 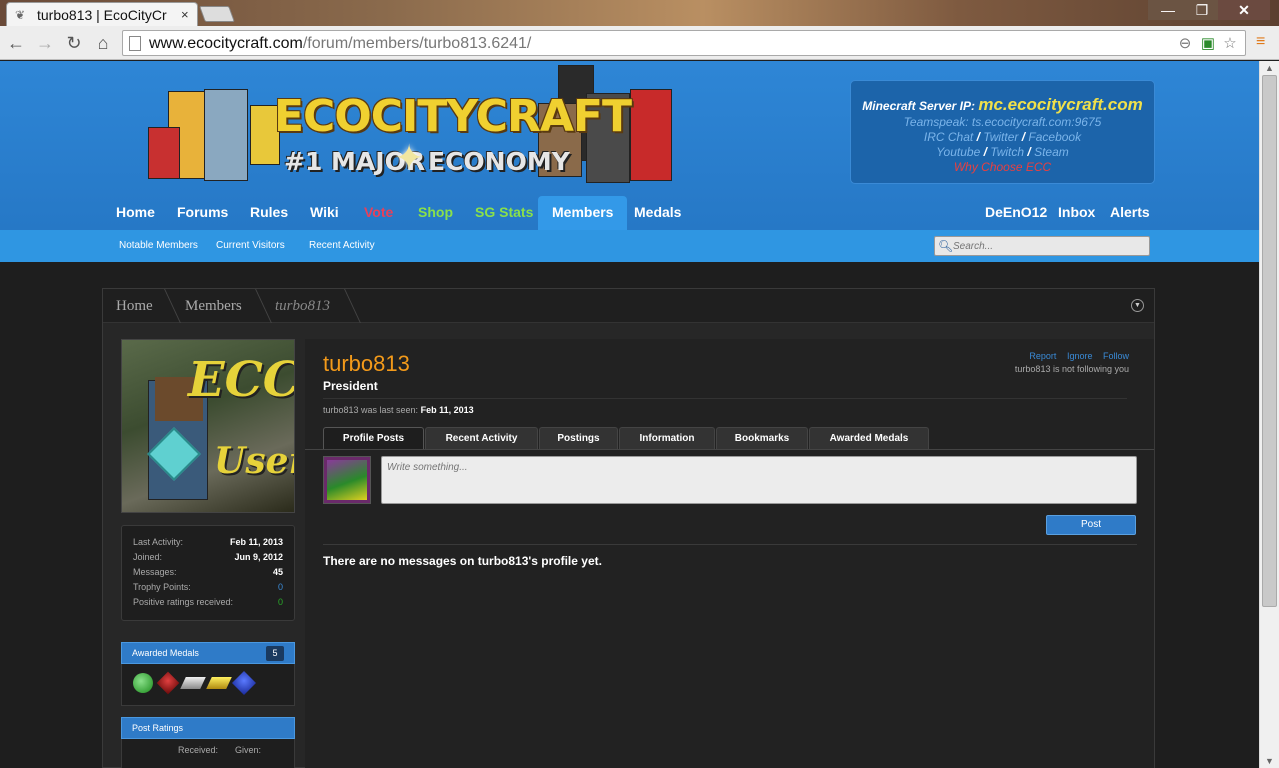 What do you see at coordinates (759, 480) in the screenshot?
I see `profile-post-input` at bounding box center [759, 480].